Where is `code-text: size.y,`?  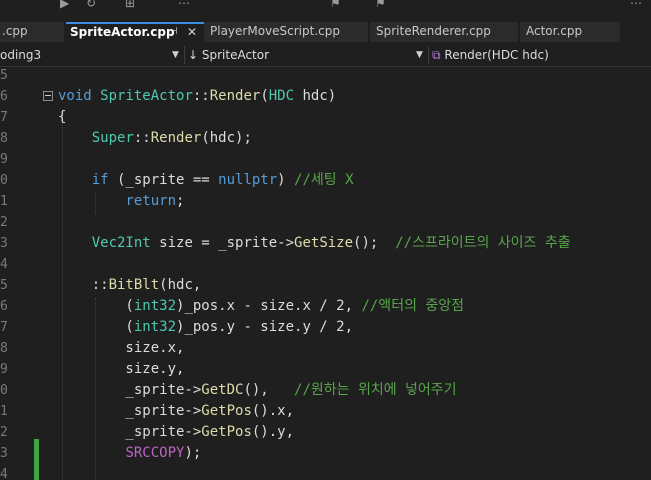
code-text: size.y, is located at coordinates (121, 369).